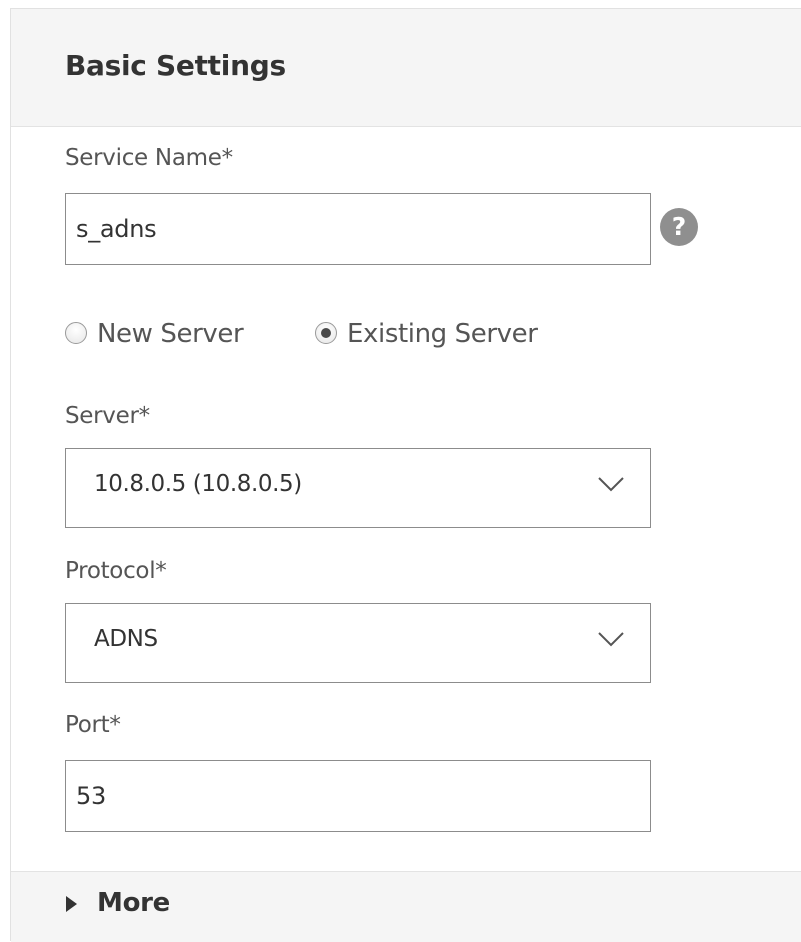  What do you see at coordinates (126, 639) in the screenshot?
I see `protocol-select-value: ADNS` at bounding box center [126, 639].